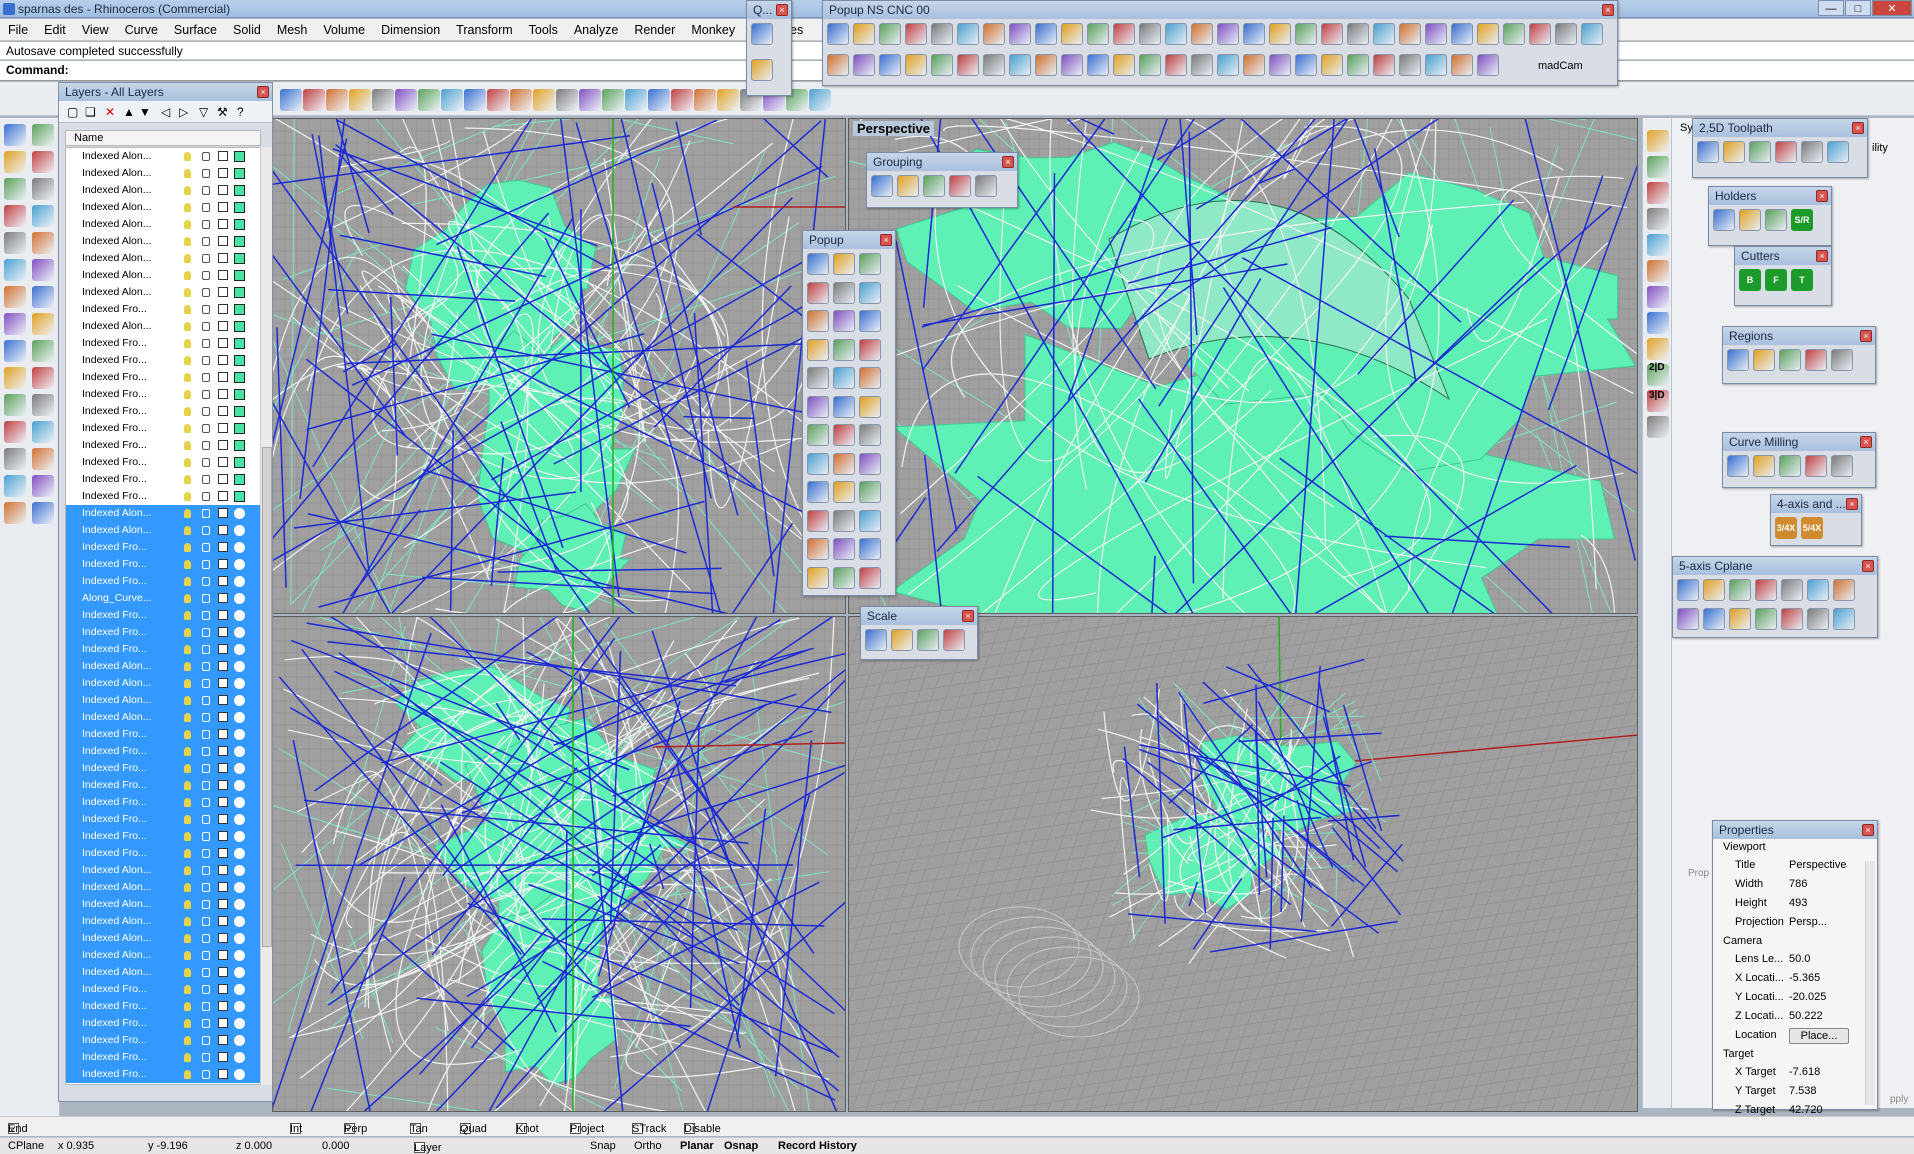 The height and width of the screenshot is (1154, 1914). Describe the element at coordinates (366, 184) in the screenshot. I see `curve` at that location.